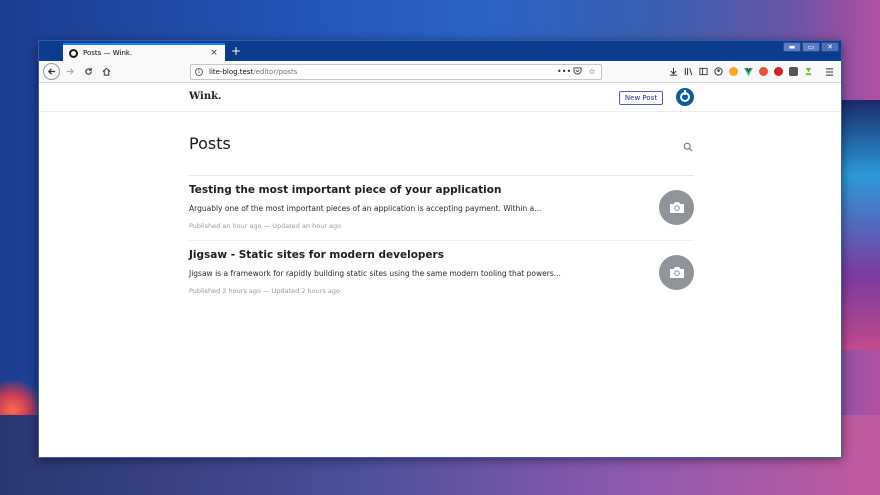 The height and width of the screenshot is (495, 880). I want to click on home-button, so click(106, 72).